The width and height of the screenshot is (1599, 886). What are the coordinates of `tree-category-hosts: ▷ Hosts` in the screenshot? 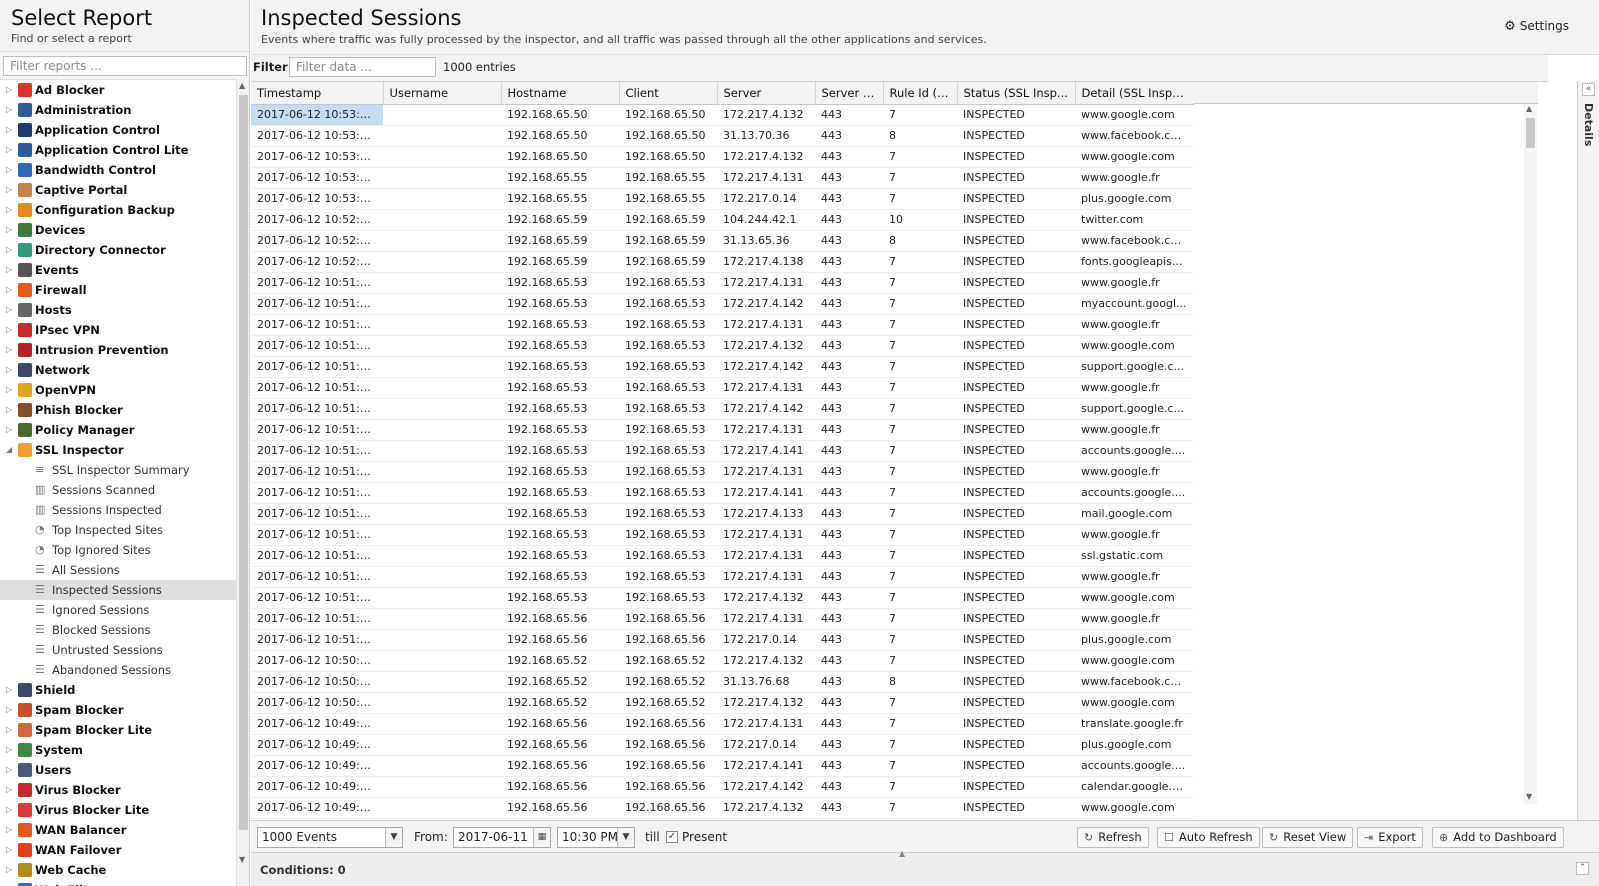 It's located at (118, 310).